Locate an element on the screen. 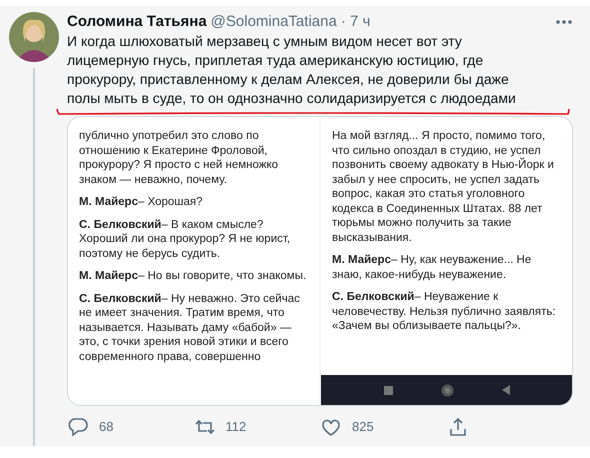 The height and width of the screenshot is (458, 590). tweet-time: · 7 ч is located at coordinates (355, 22).